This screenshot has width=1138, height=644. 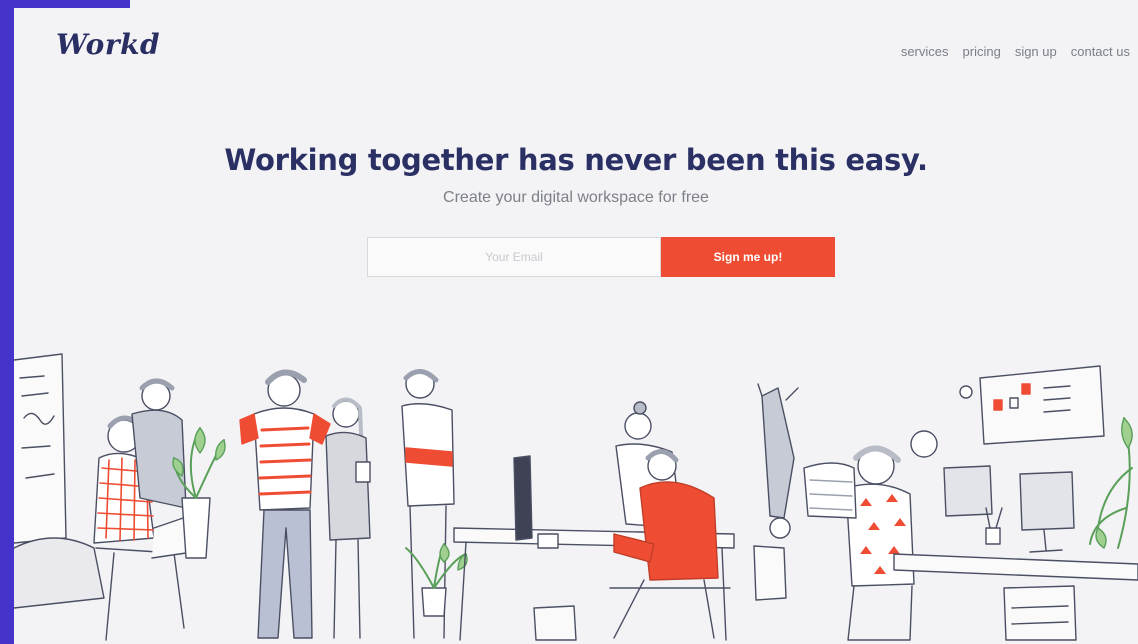 I want to click on person-child-handstand, so click(x=778, y=461).